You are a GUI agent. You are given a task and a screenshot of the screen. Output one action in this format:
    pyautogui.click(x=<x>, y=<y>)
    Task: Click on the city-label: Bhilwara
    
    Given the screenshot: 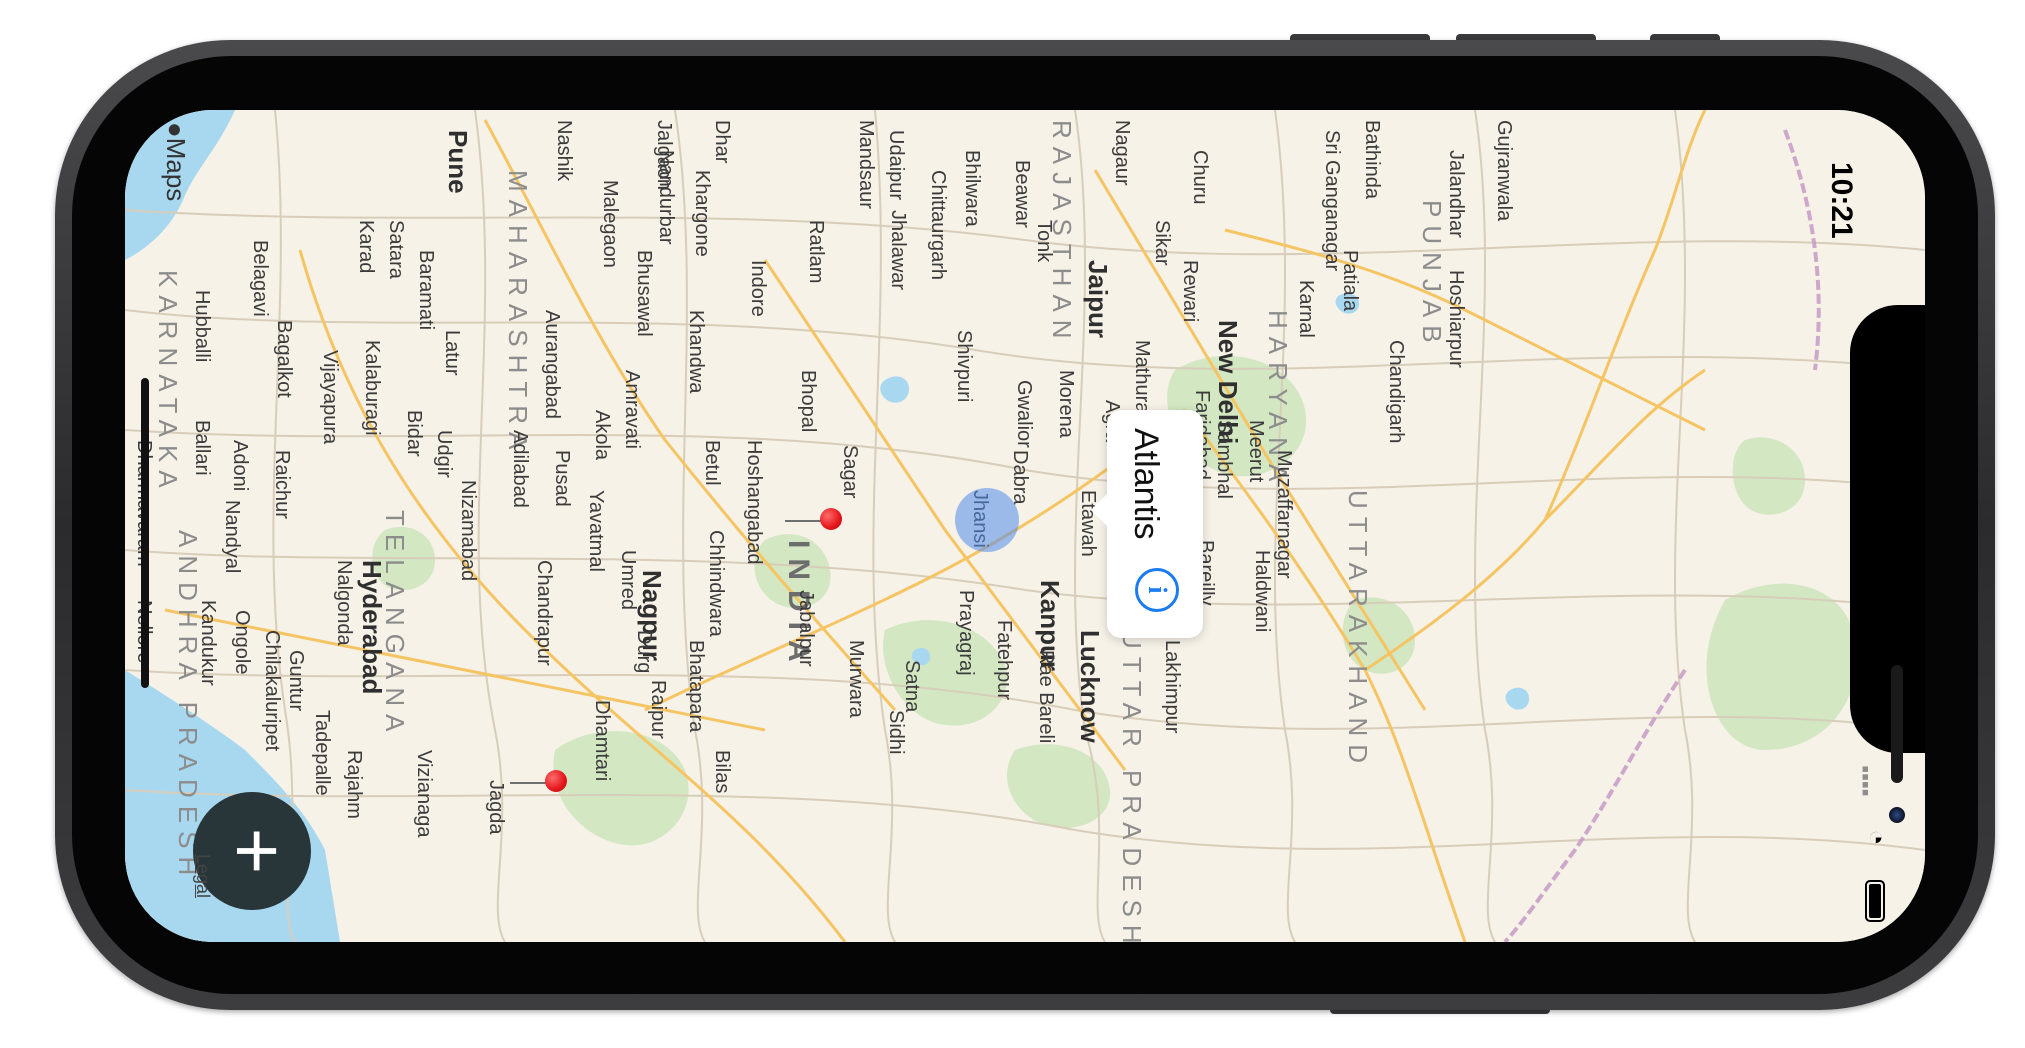 What is the action you would take?
    pyautogui.click(x=971, y=188)
    